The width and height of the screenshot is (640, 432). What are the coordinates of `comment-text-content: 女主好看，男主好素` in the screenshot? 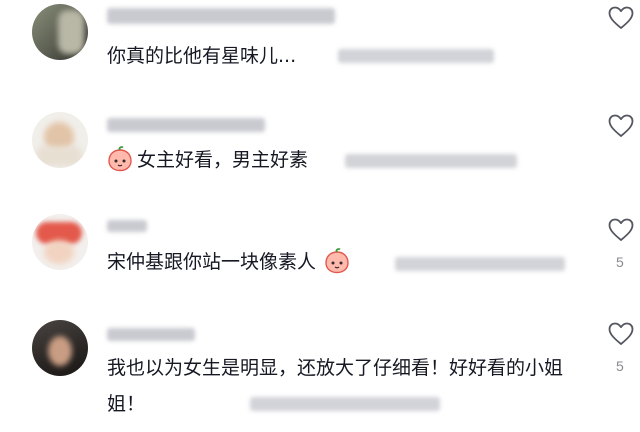 It's located at (223, 160).